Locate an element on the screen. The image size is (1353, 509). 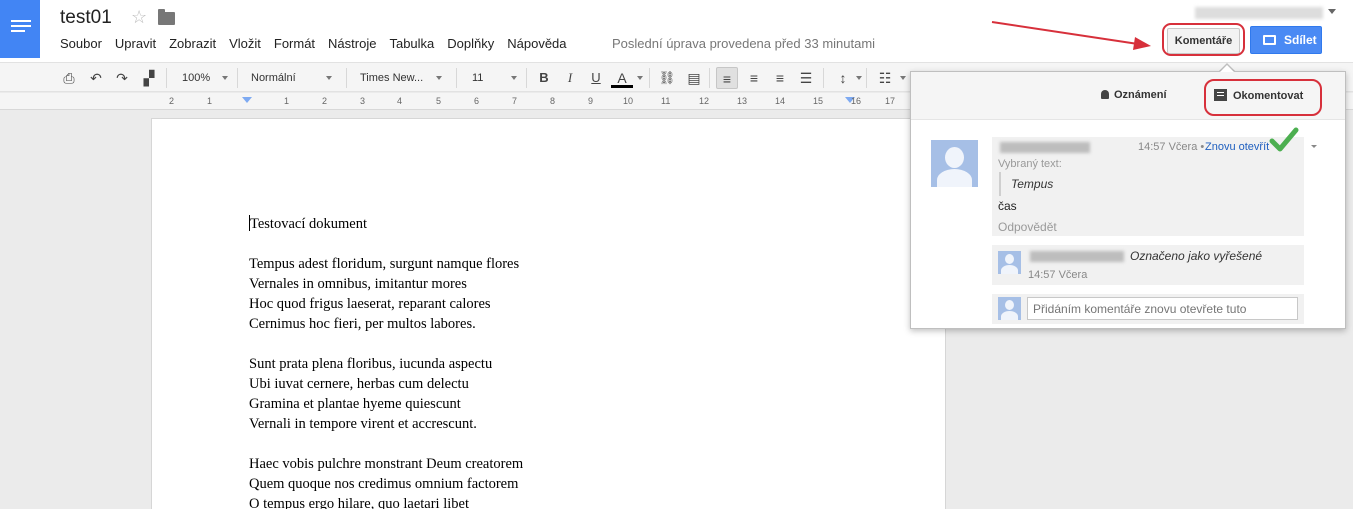
document-heading: Testovací dokument is located at coordinates (308, 223).